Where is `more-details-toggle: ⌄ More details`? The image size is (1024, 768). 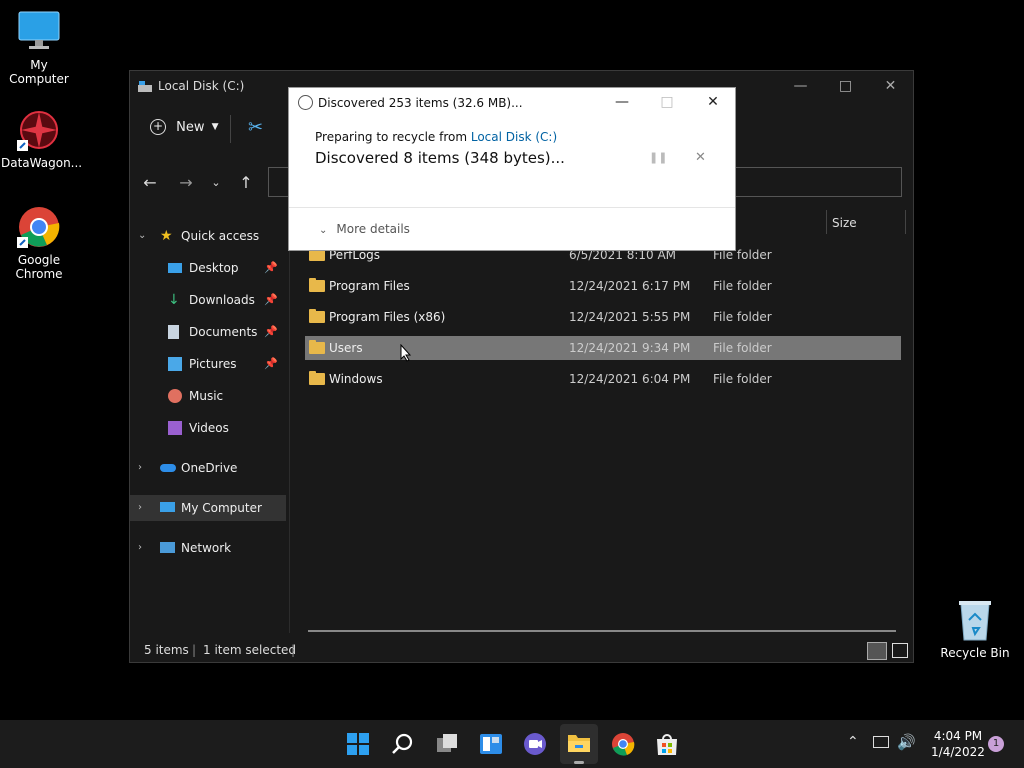
more-details-toggle: ⌄ More details is located at coordinates (364, 229).